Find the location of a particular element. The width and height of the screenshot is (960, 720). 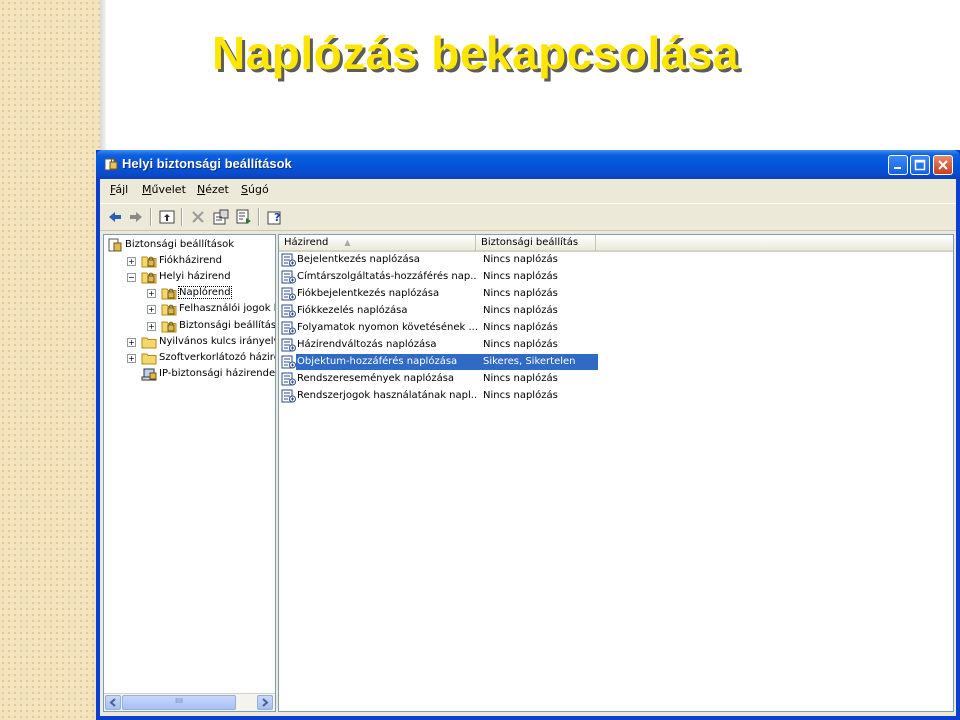

menu-action: Művelet is located at coordinates (164, 189).